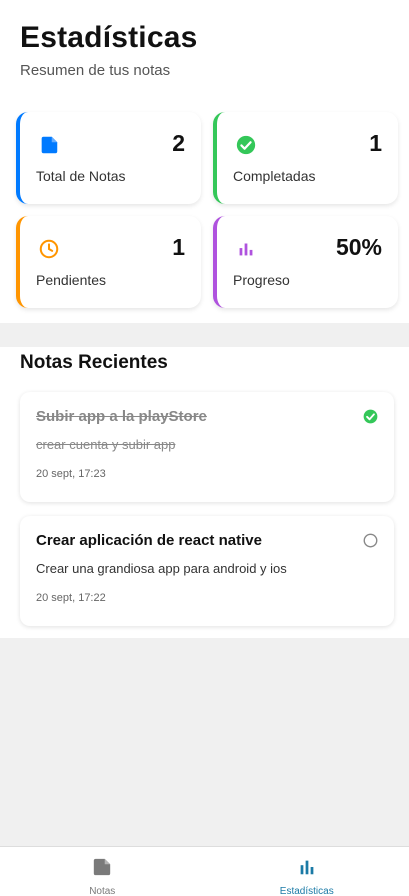 This screenshot has height=896, width=409. Describe the element at coordinates (109, 37) in the screenshot. I see `page-title: Estadísticas` at that location.